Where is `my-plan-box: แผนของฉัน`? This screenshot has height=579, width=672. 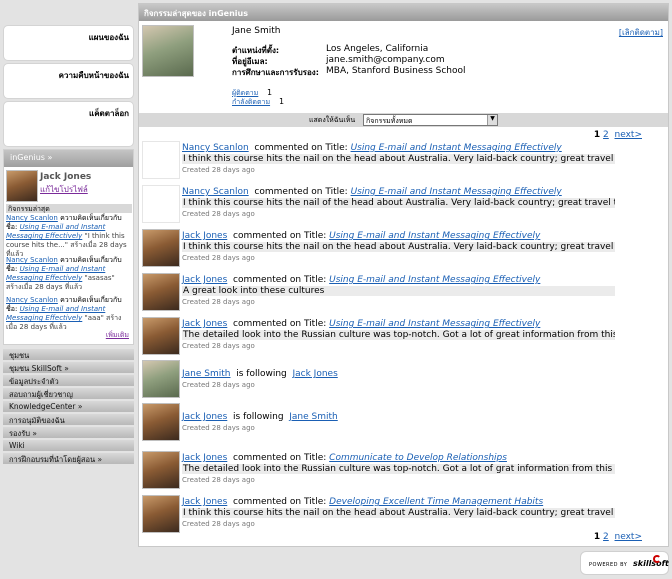 my-plan-box: แผนของฉัน is located at coordinates (68, 43).